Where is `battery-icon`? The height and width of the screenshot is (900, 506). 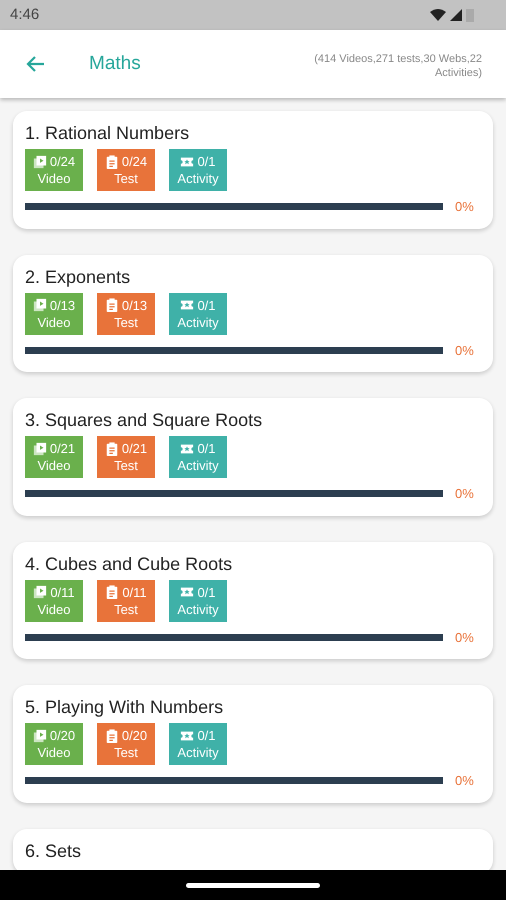
battery-icon is located at coordinates (470, 15).